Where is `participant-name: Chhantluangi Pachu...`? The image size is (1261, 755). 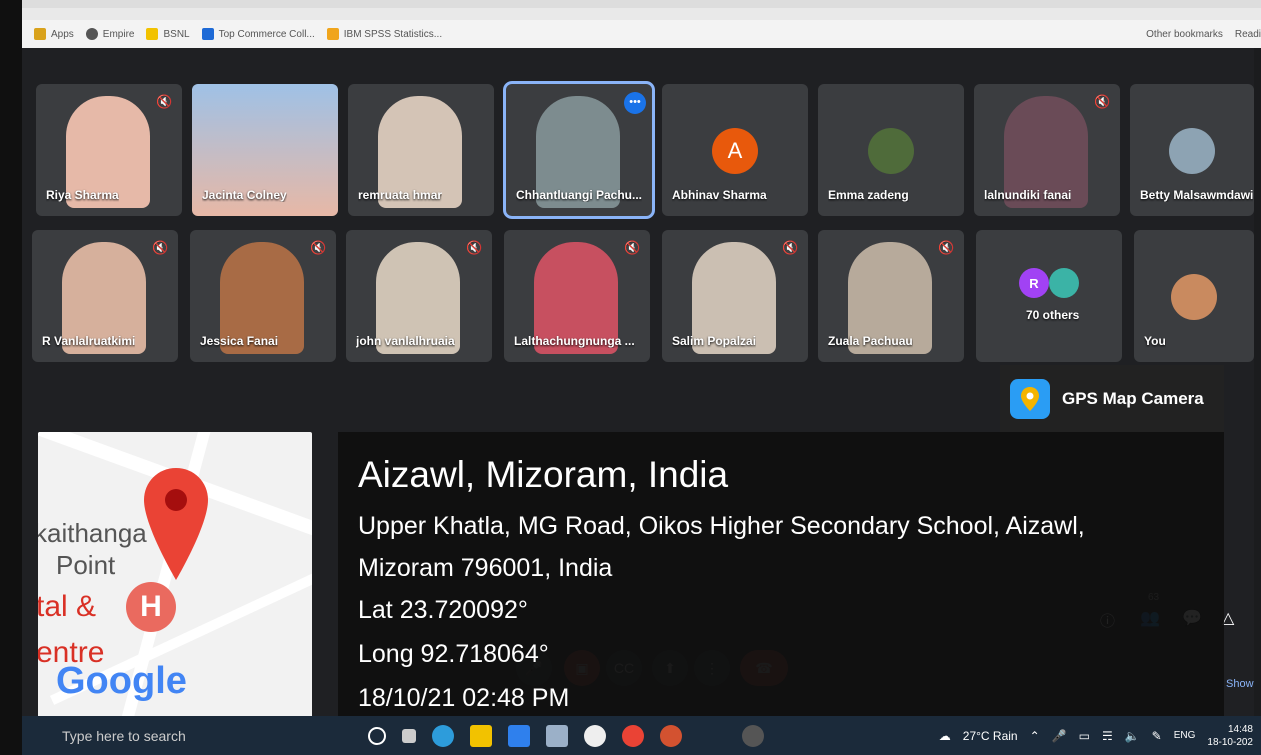 participant-name: Chhantluangi Pachu... is located at coordinates (579, 195).